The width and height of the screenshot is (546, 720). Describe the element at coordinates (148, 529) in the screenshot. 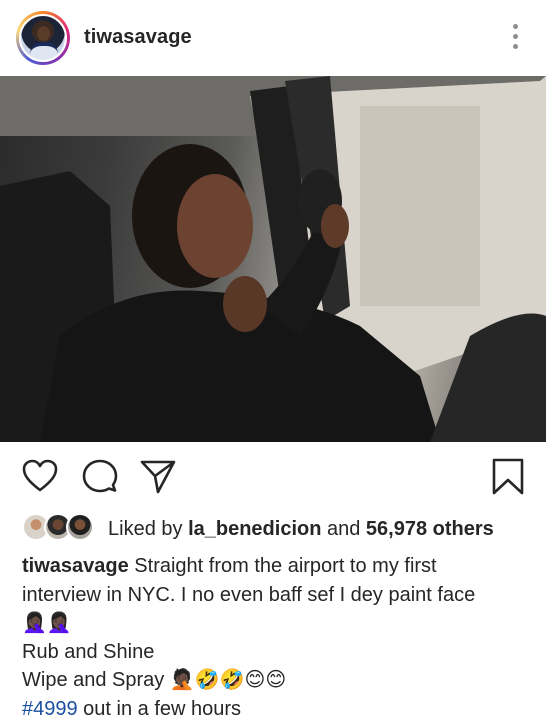

I see `likes-prefix: Liked by` at that location.